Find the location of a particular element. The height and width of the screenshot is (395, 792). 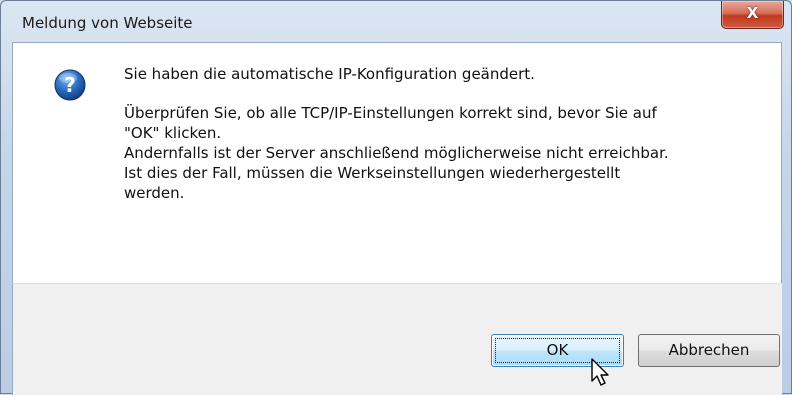

message-line: werden. is located at coordinates (154, 193).